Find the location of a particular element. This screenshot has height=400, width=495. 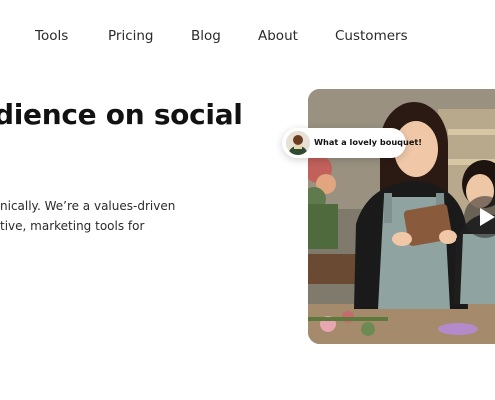

cropped-artifact is located at coordinates (285, 76).